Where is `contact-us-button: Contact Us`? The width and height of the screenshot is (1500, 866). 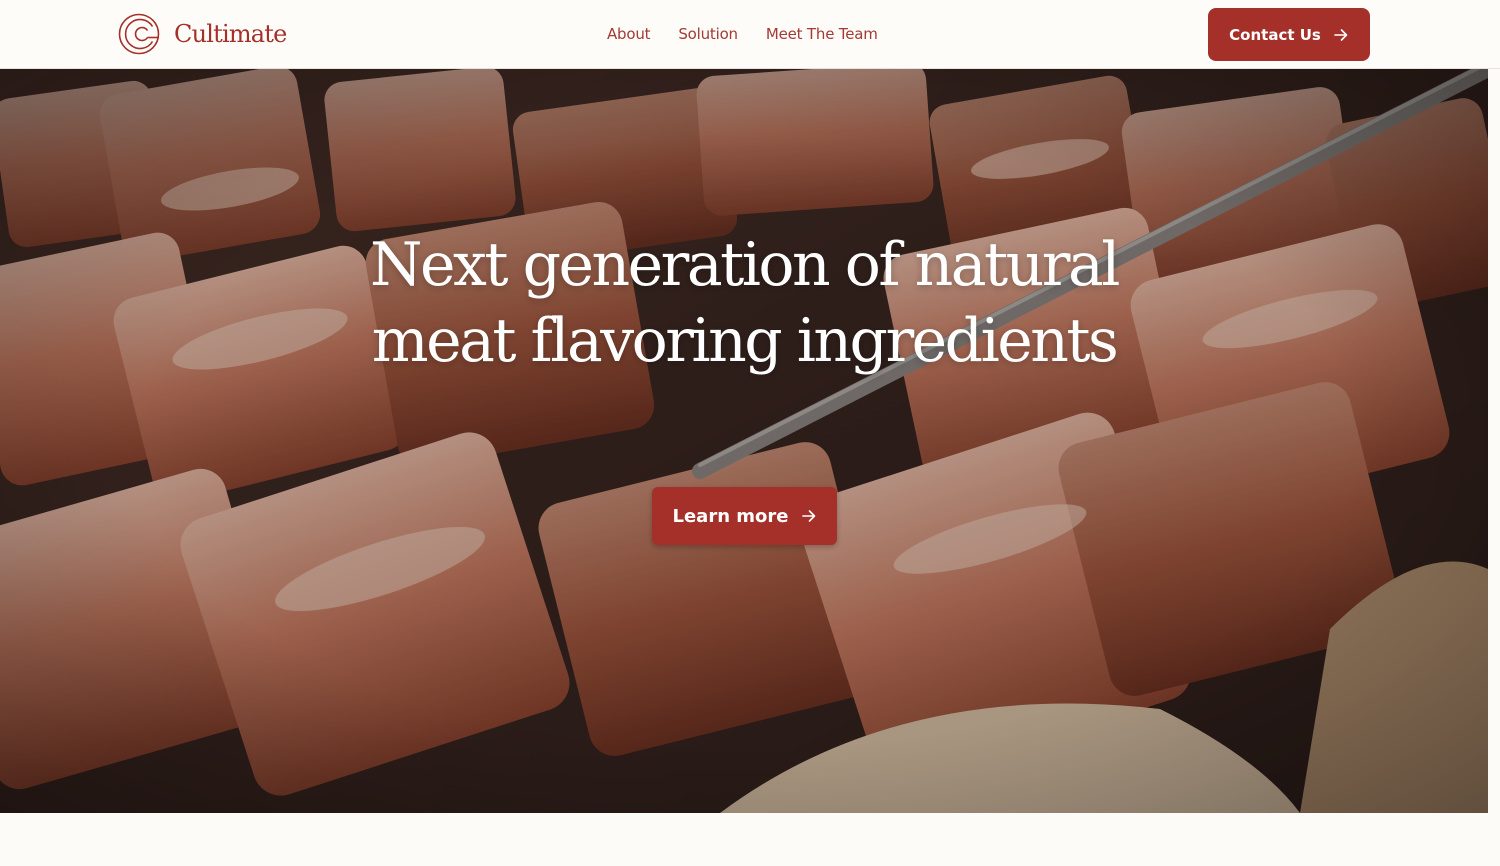 contact-us-button: Contact Us is located at coordinates (1289, 34).